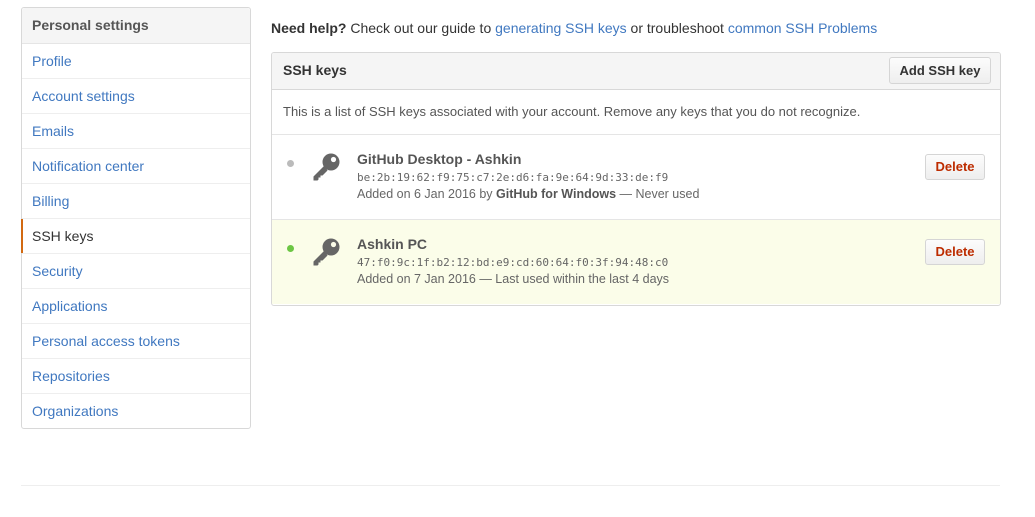 This screenshot has width=1035, height=517. Describe the element at coordinates (136, 96) in the screenshot. I see `sidebar-item-account-settings: Account settings` at that location.